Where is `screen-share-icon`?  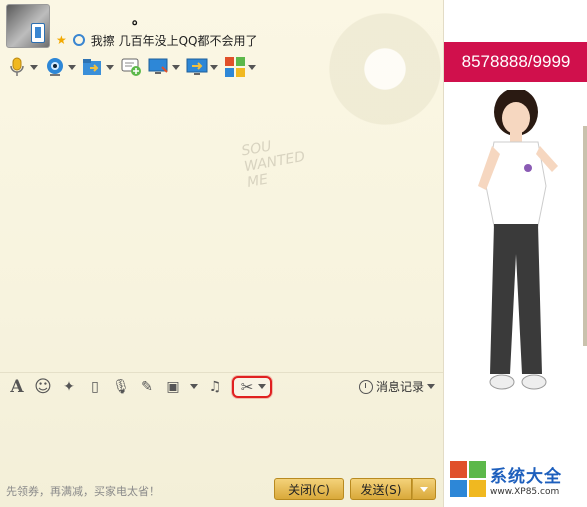 screen-share-icon is located at coordinates (197, 67).